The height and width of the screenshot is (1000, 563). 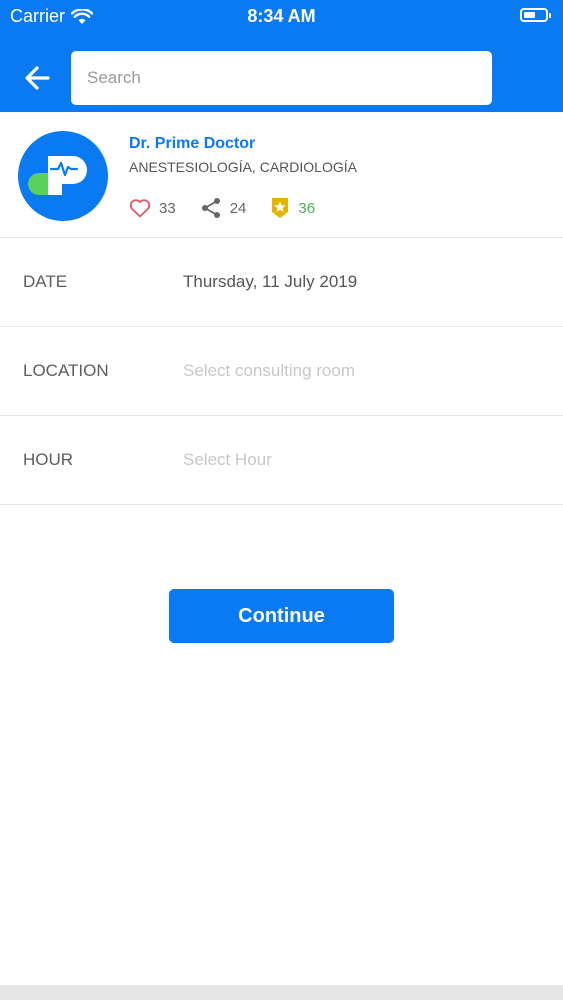 What do you see at coordinates (152, 208) in the screenshot?
I see `like-stat: 33` at bounding box center [152, 208].